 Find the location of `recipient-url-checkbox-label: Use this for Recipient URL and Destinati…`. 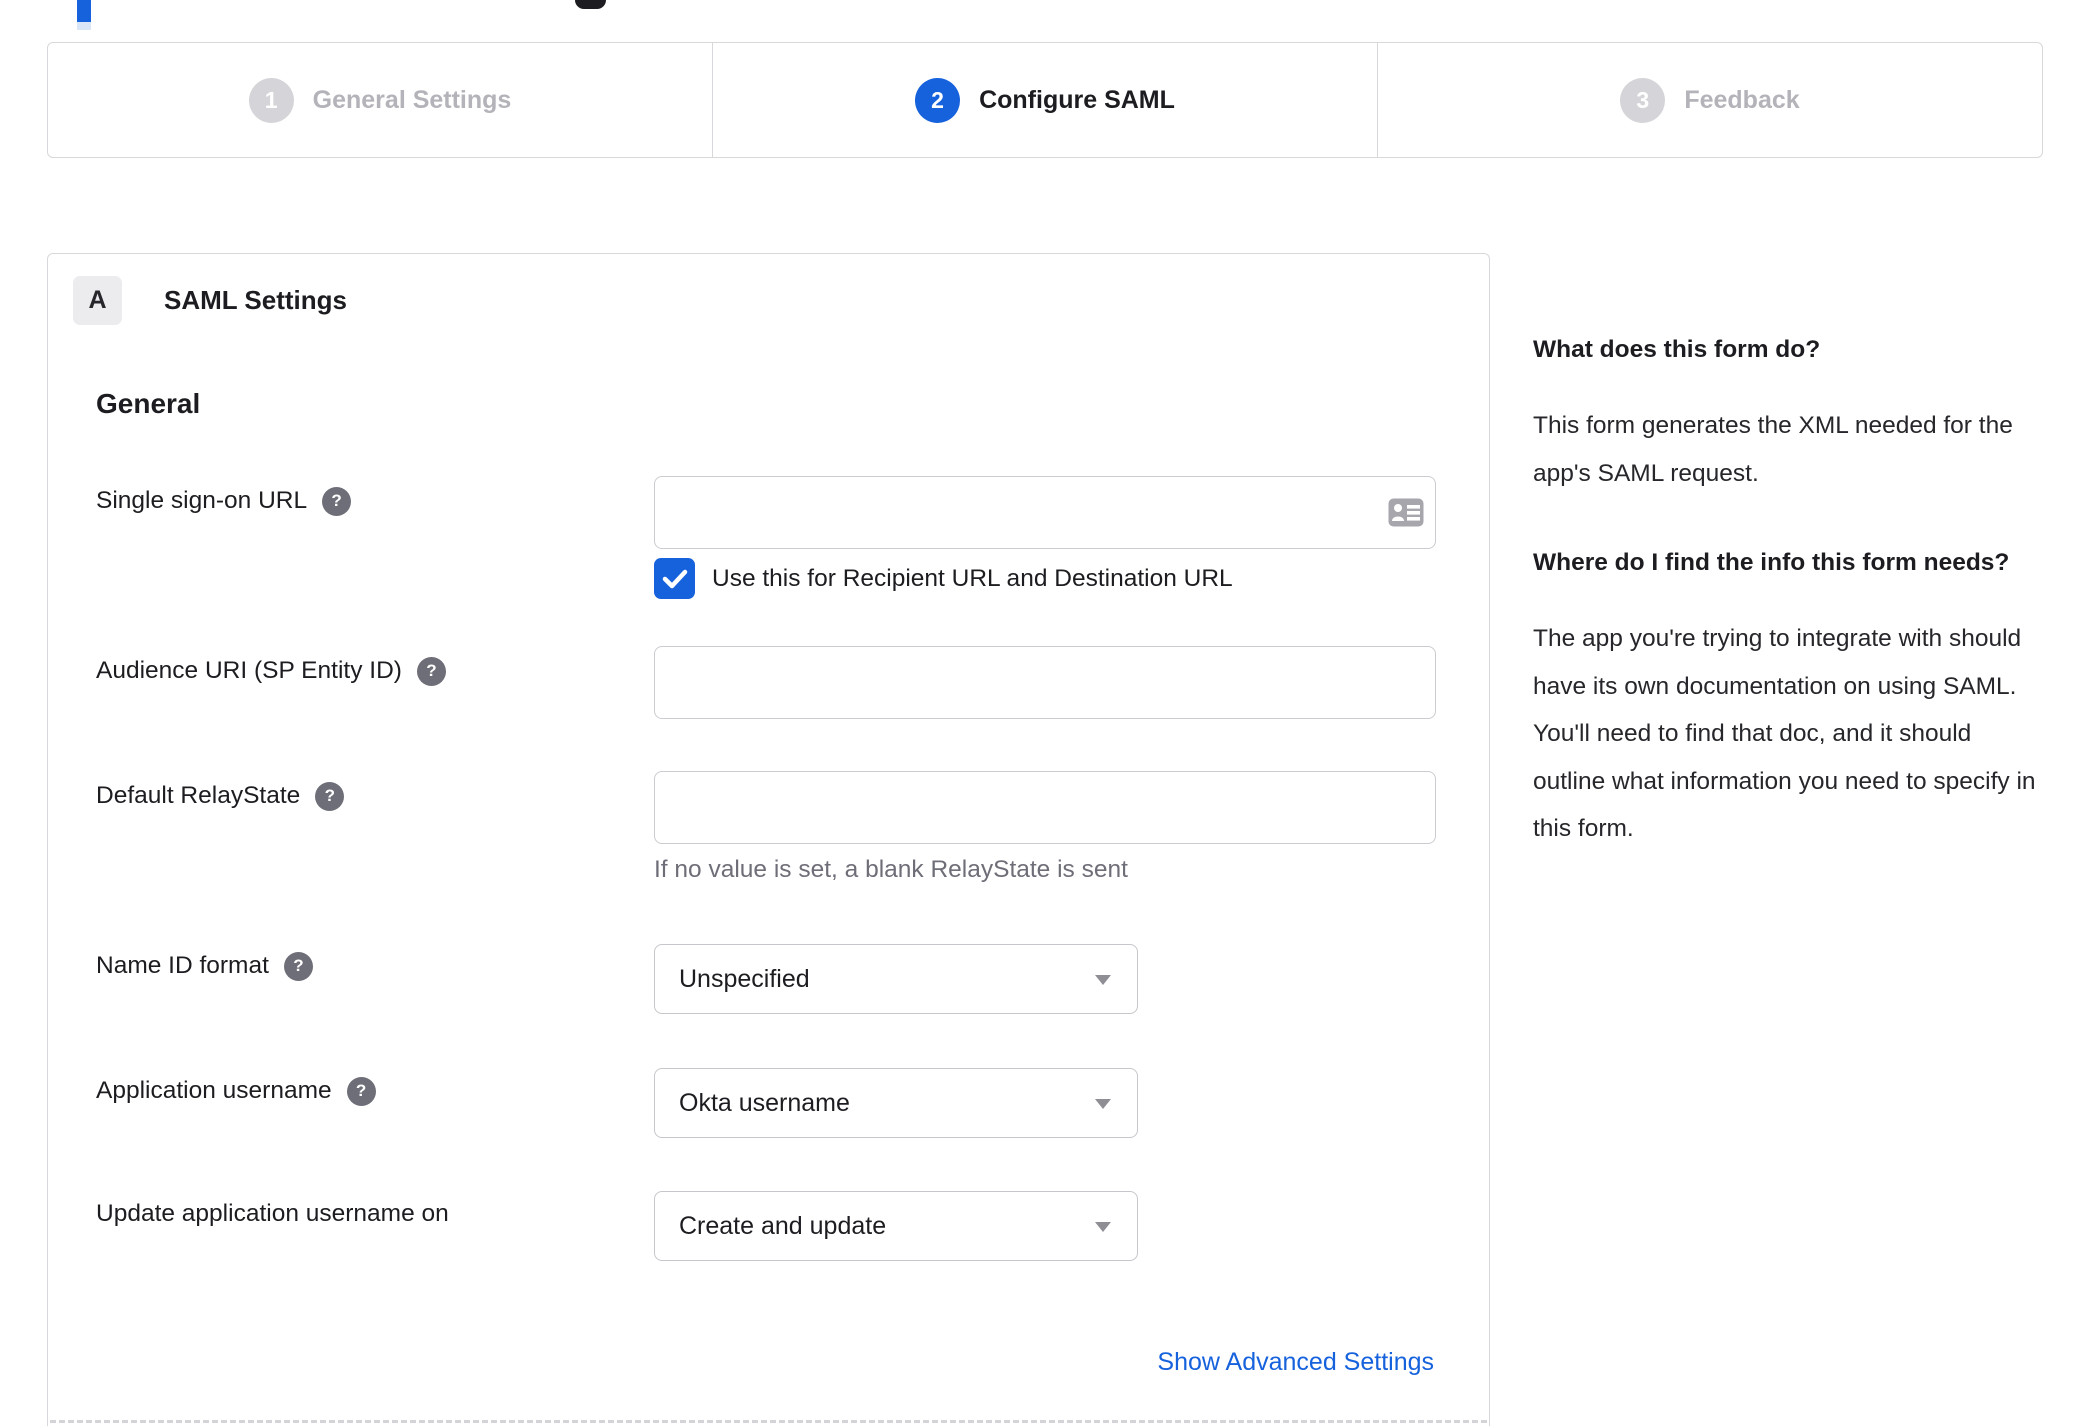

recipient-url-checkbox-label: Use this for Recipient URL and Destinati… is located at coordinates (972, 578).